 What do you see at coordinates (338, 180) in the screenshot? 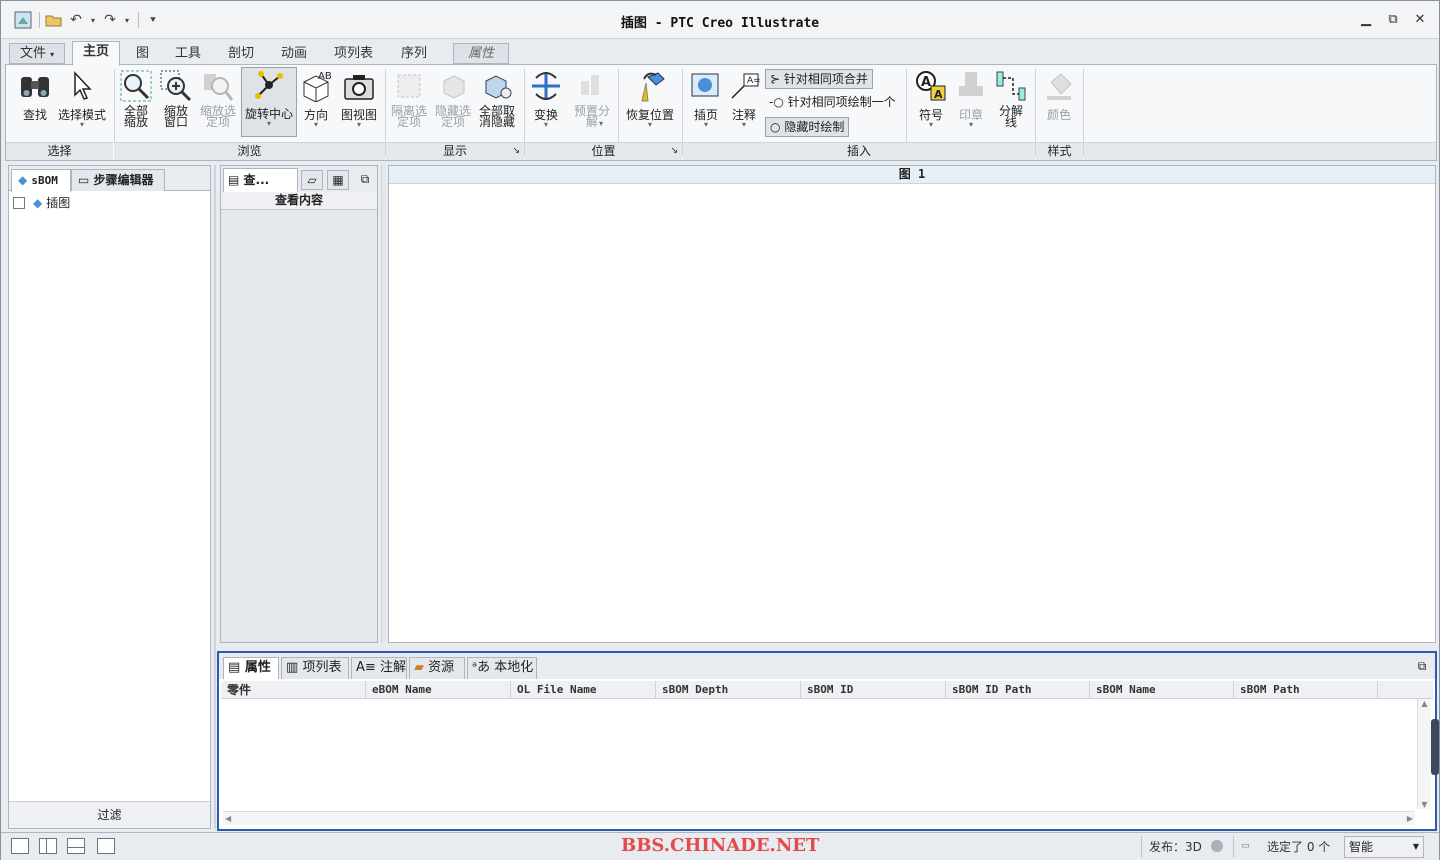
I see `tab-bom-icon: ▦` at bounding box center [338, 180].